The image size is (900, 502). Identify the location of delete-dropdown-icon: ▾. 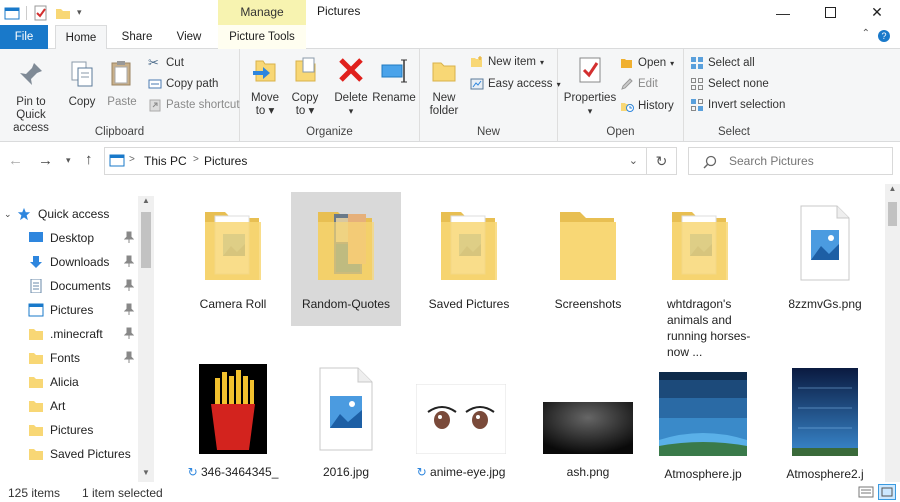
(351, 111).